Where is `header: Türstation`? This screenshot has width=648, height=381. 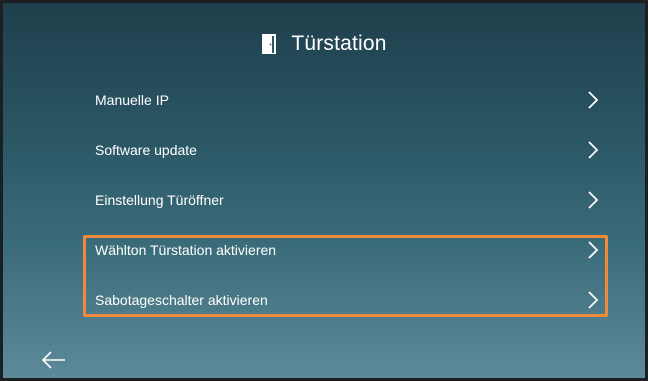
header: Türstation is located at coordinates (324, 44).